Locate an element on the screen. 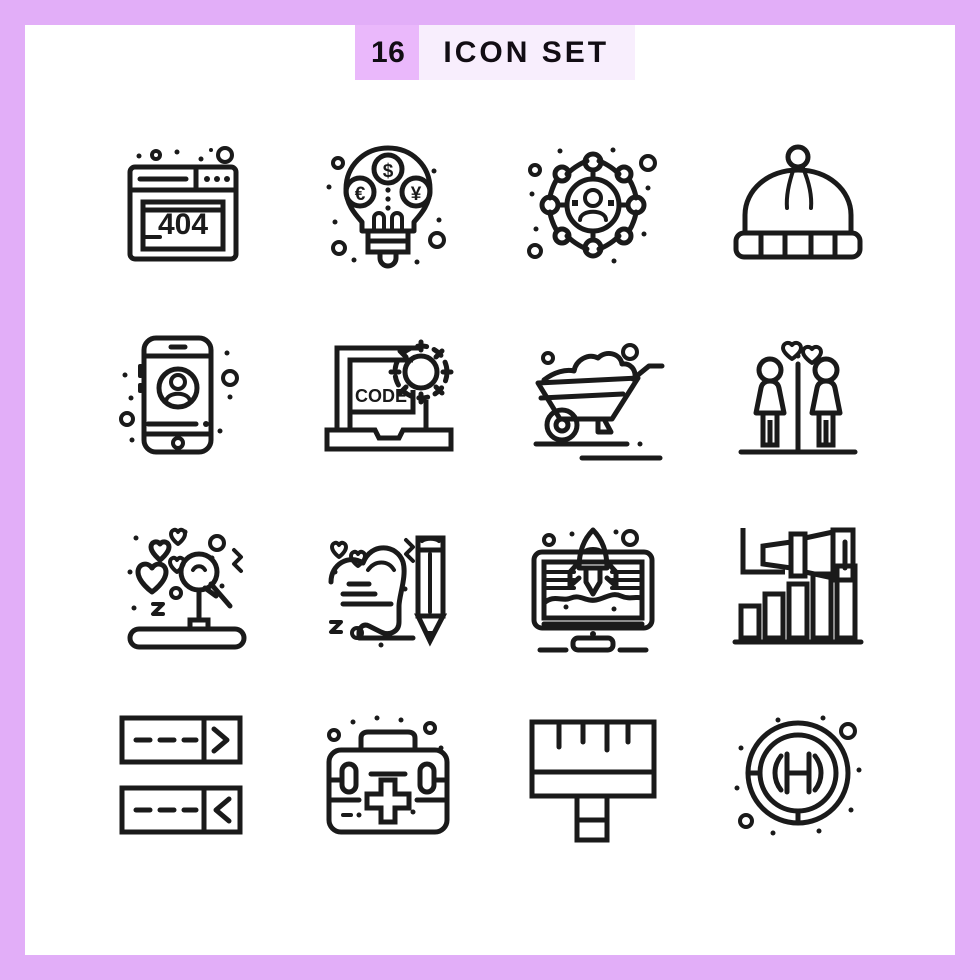 This screenshot has height=980, width=980. helipad-h-icon is located at coordinates (797, 775).